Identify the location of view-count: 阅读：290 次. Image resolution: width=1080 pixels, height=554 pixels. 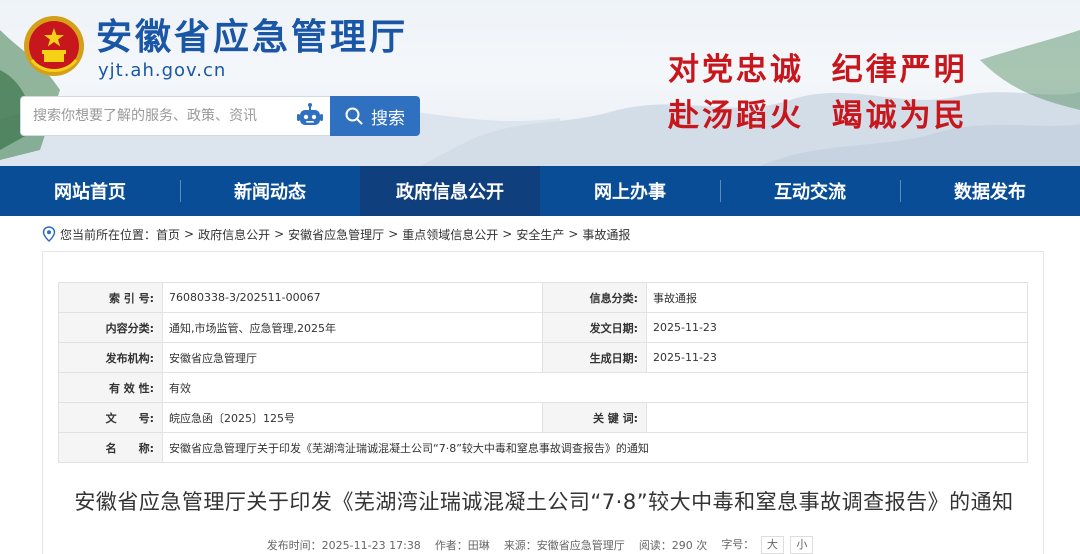
(673, 545).